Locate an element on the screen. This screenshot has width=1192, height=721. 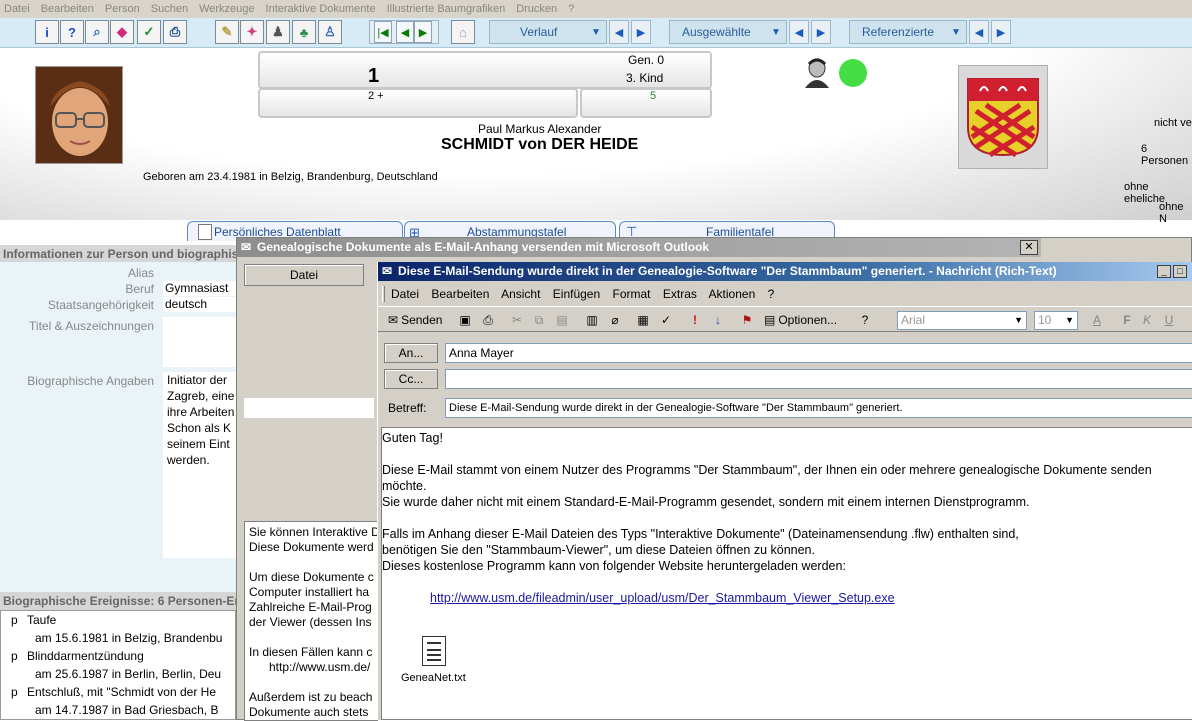
importance-low-icon: ↓ is located at coordinates (718, 320).